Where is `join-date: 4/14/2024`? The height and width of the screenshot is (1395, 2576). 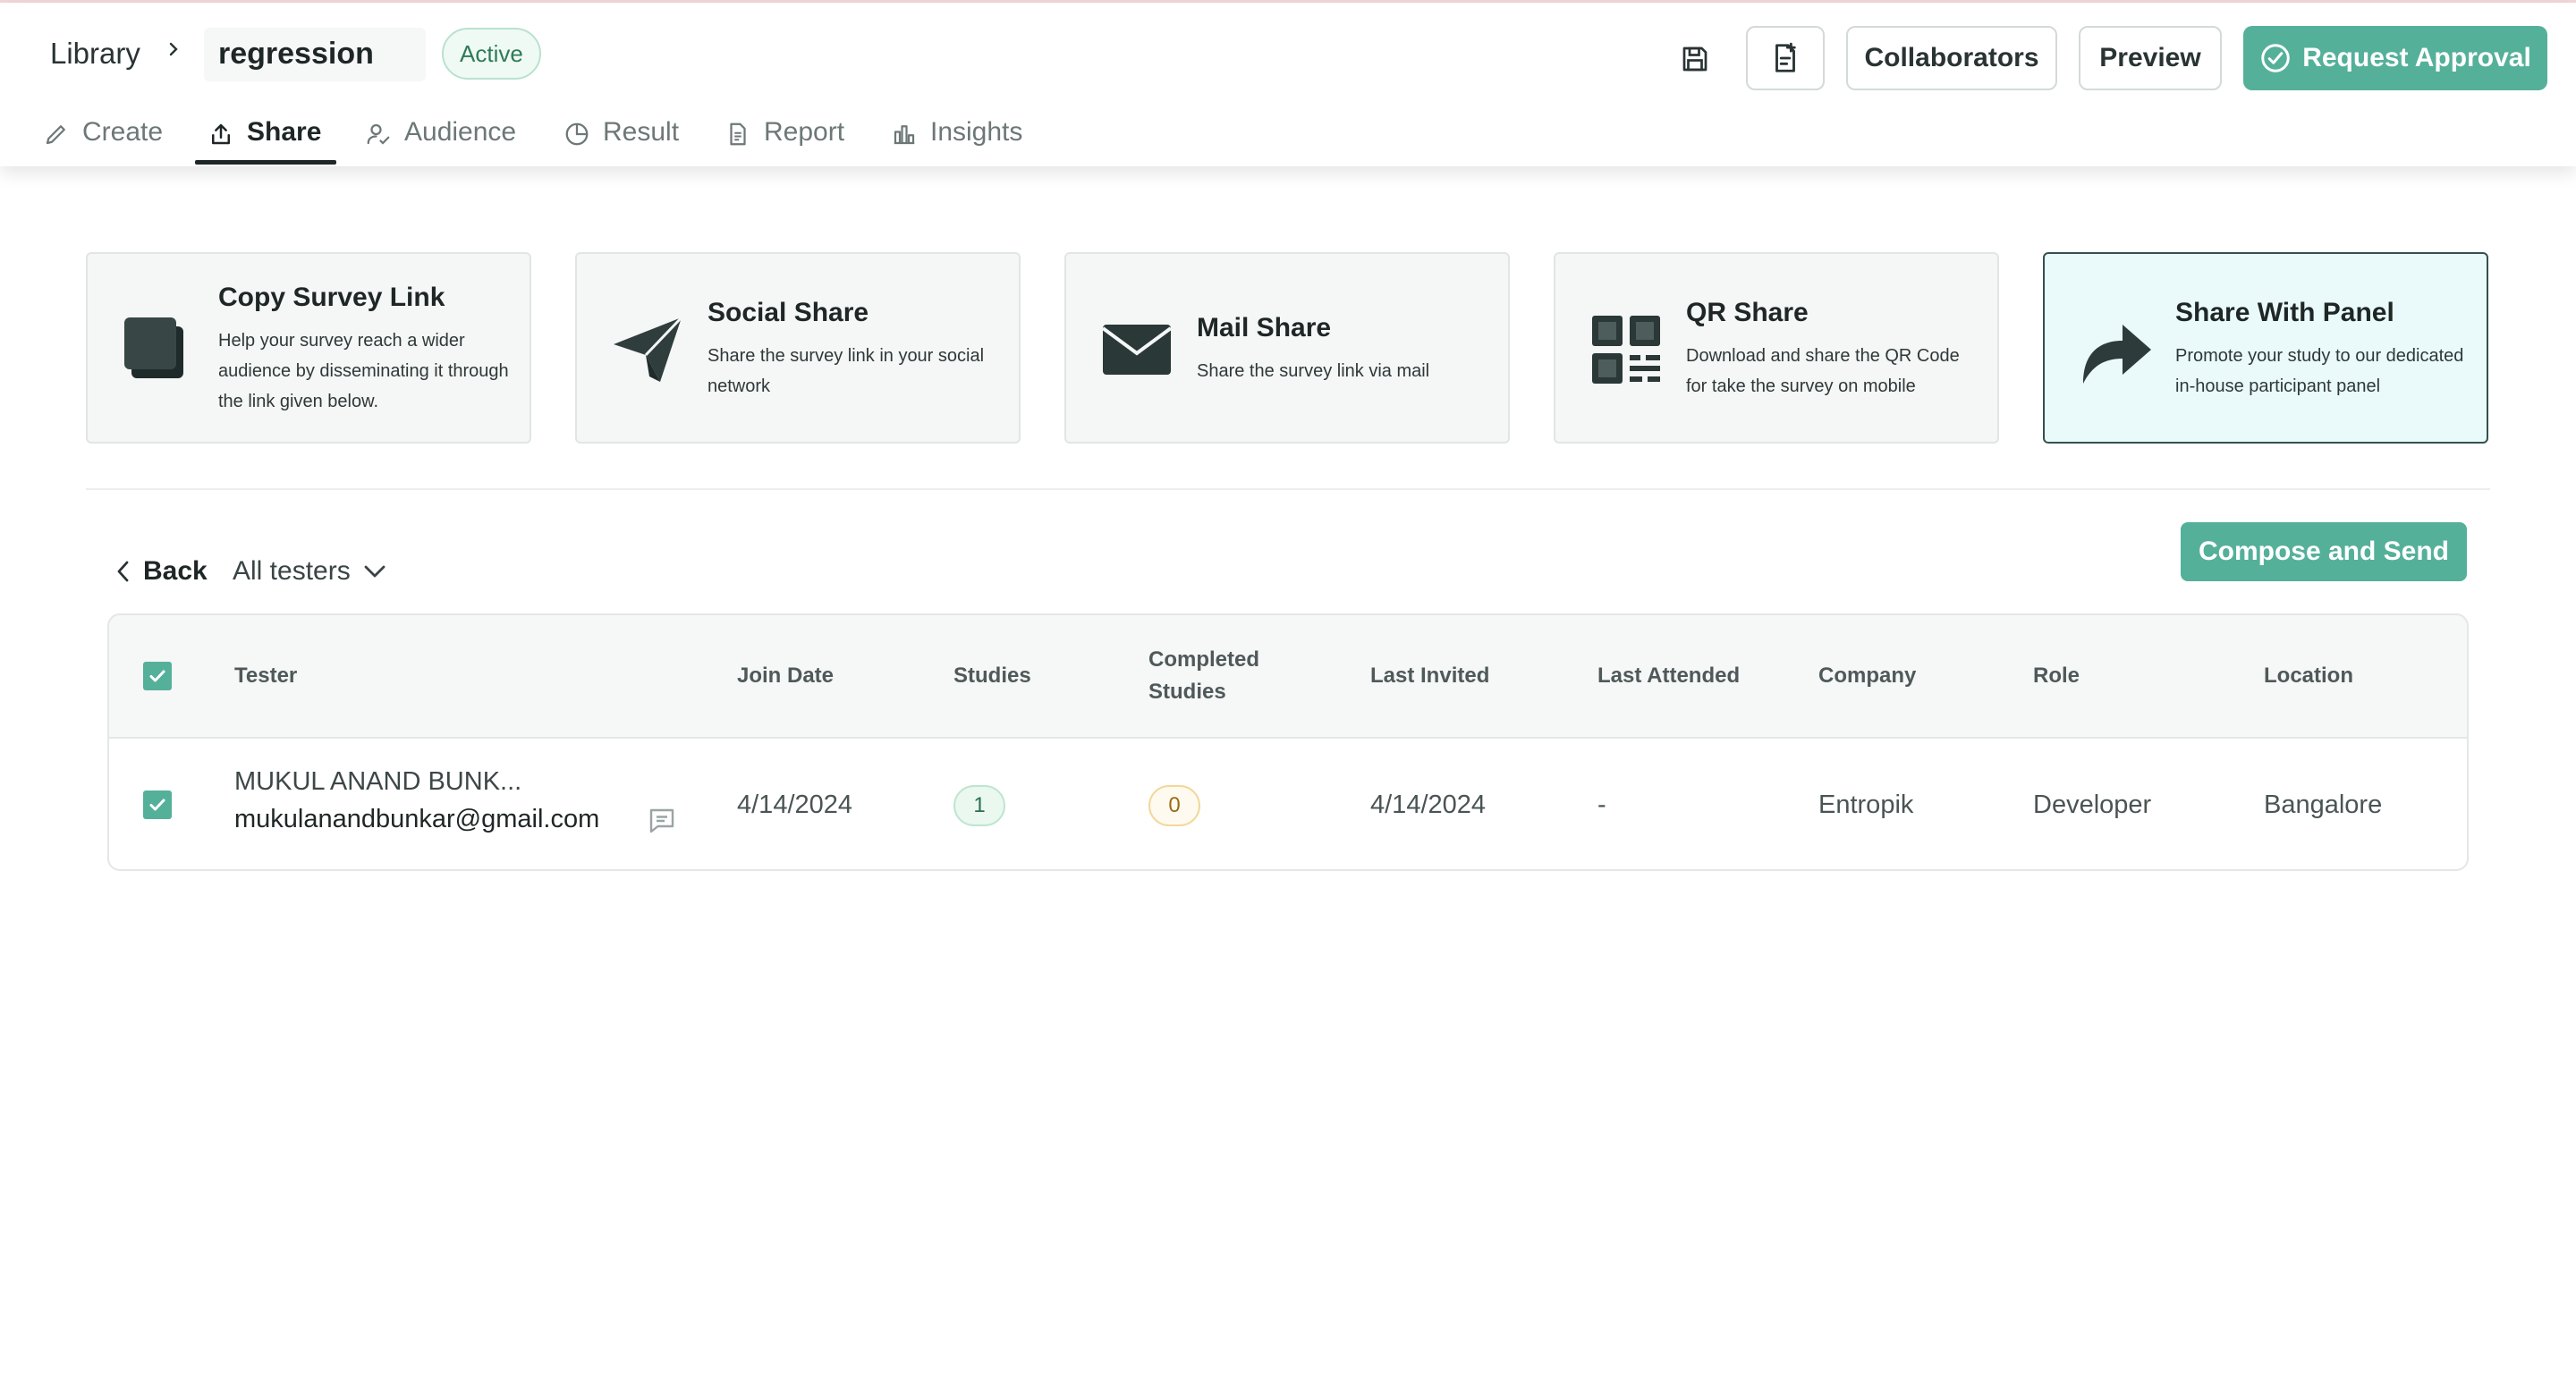 join-date: 4/14/2024 is located at coordinates (795, 804).